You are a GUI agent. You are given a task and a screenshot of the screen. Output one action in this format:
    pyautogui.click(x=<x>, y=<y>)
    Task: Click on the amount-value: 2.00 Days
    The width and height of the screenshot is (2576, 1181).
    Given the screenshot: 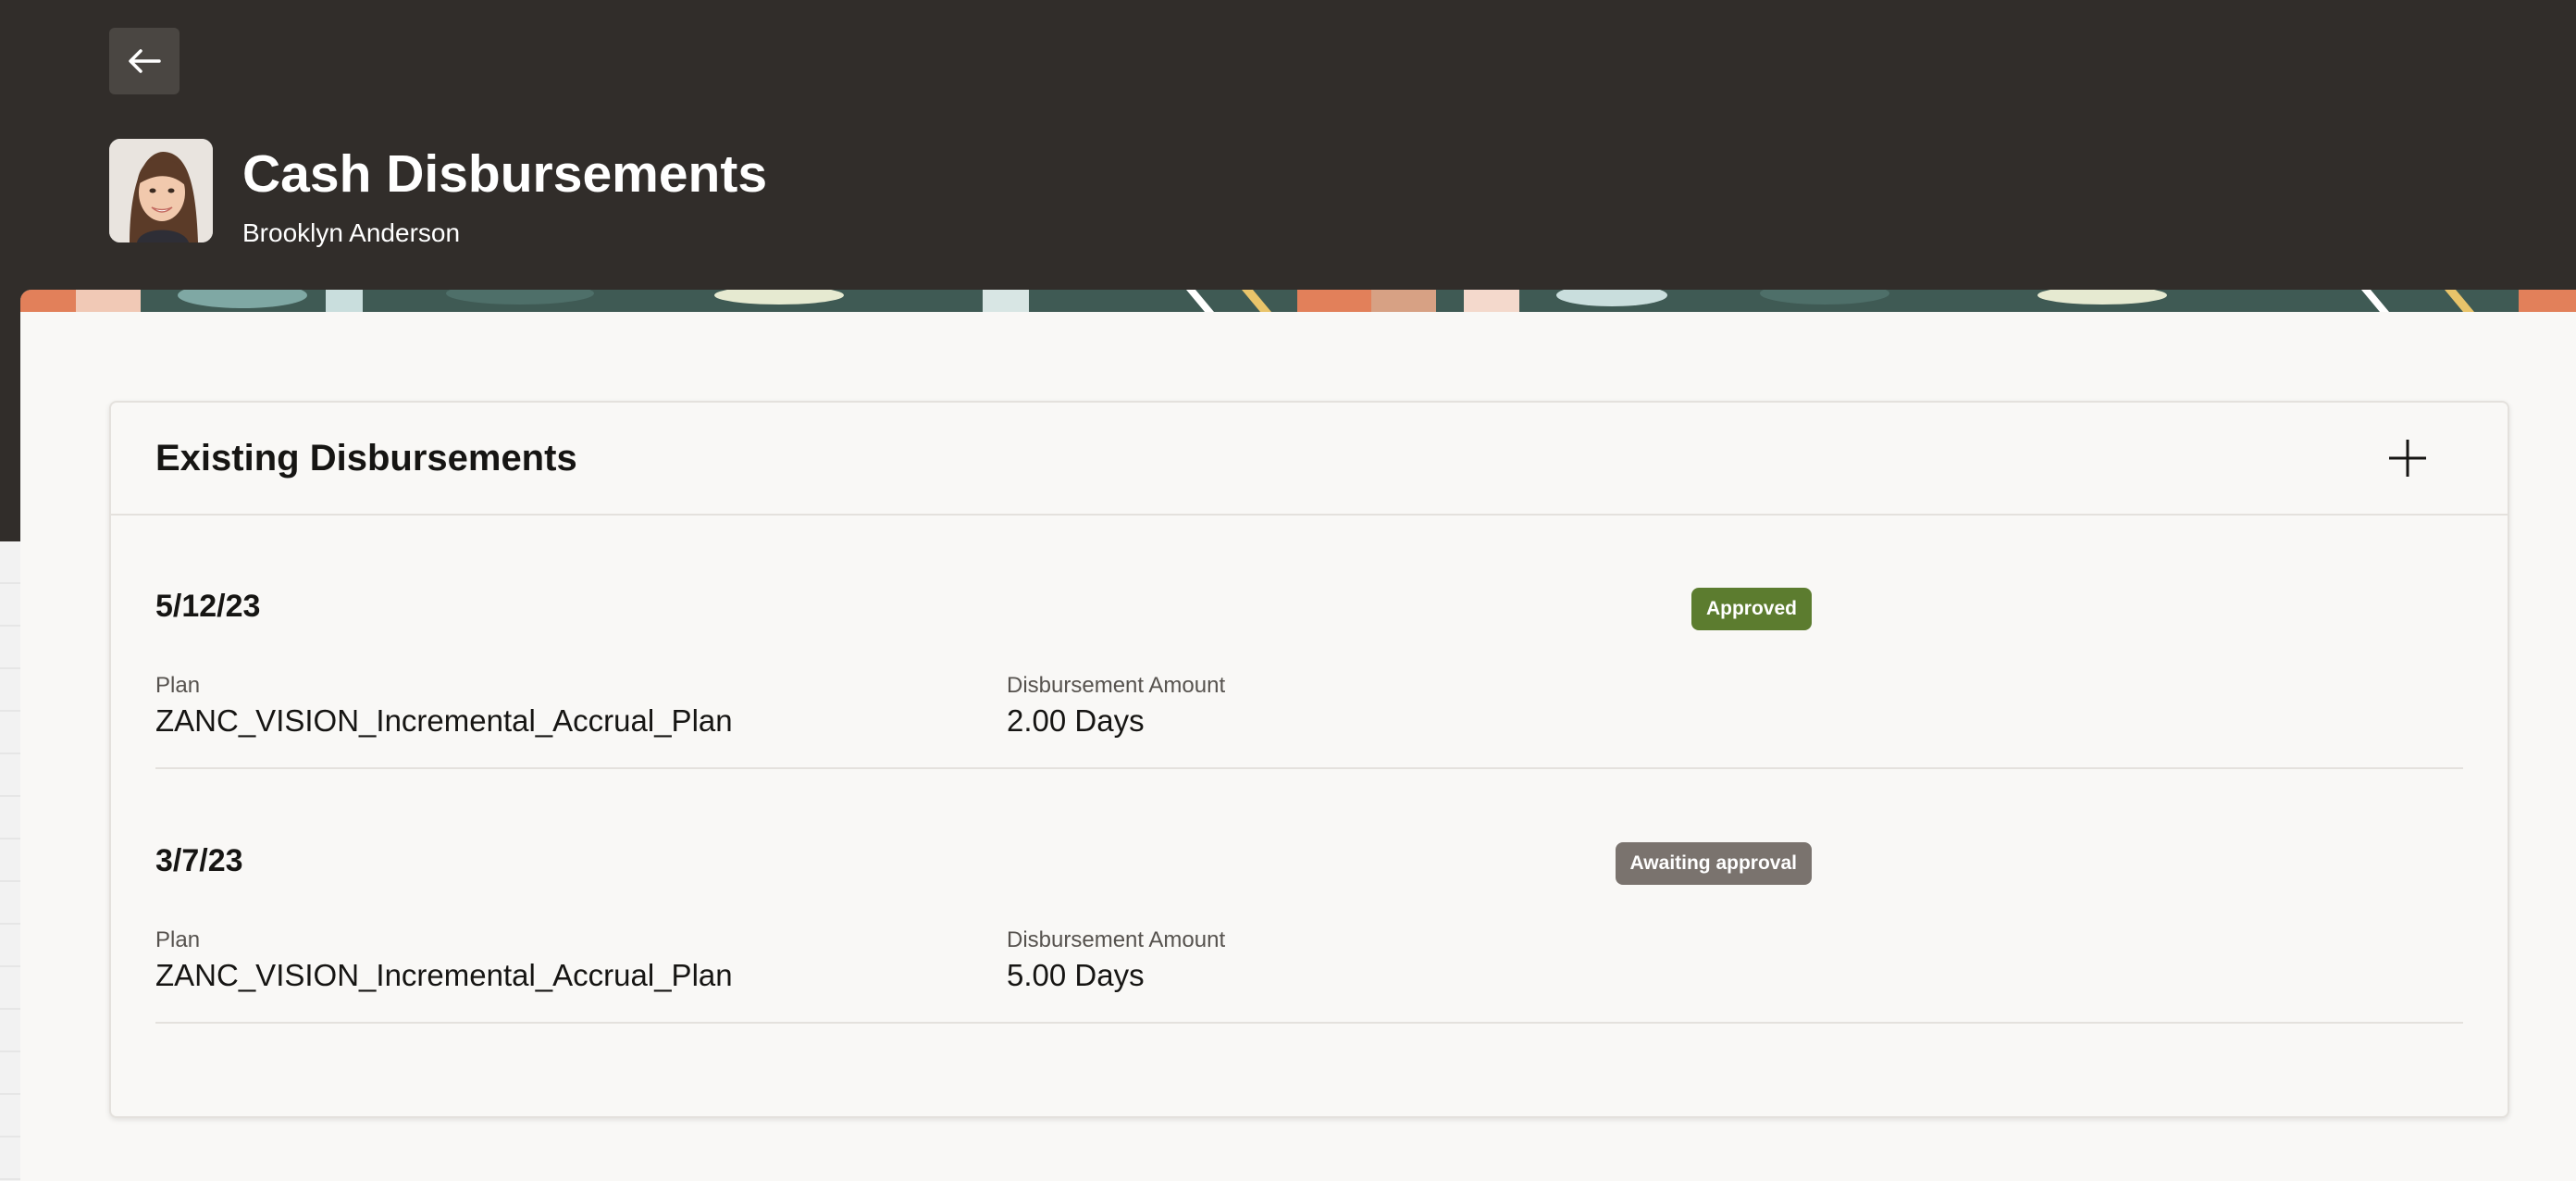 What is the action you would take?
    pyautogui.click(x=1076, y=721)
    